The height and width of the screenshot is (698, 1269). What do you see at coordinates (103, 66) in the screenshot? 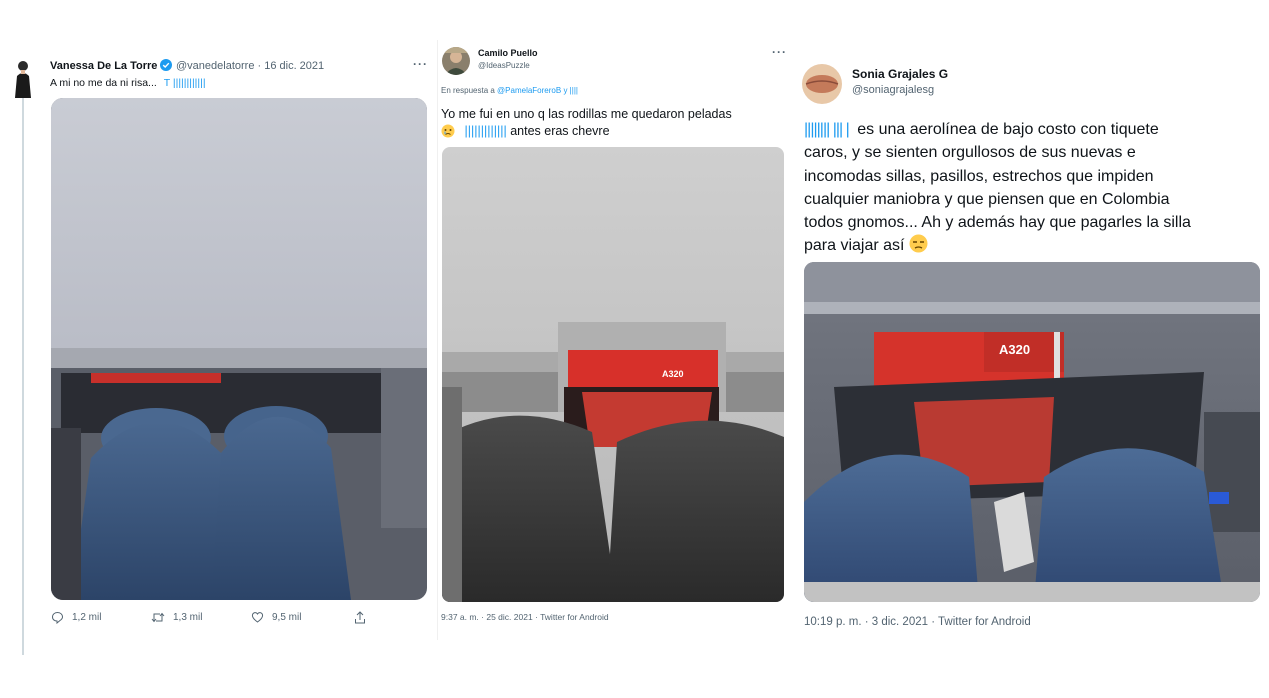
I see `author-name-text: Vanessa De La Torre` at bounding box center [103, 66].